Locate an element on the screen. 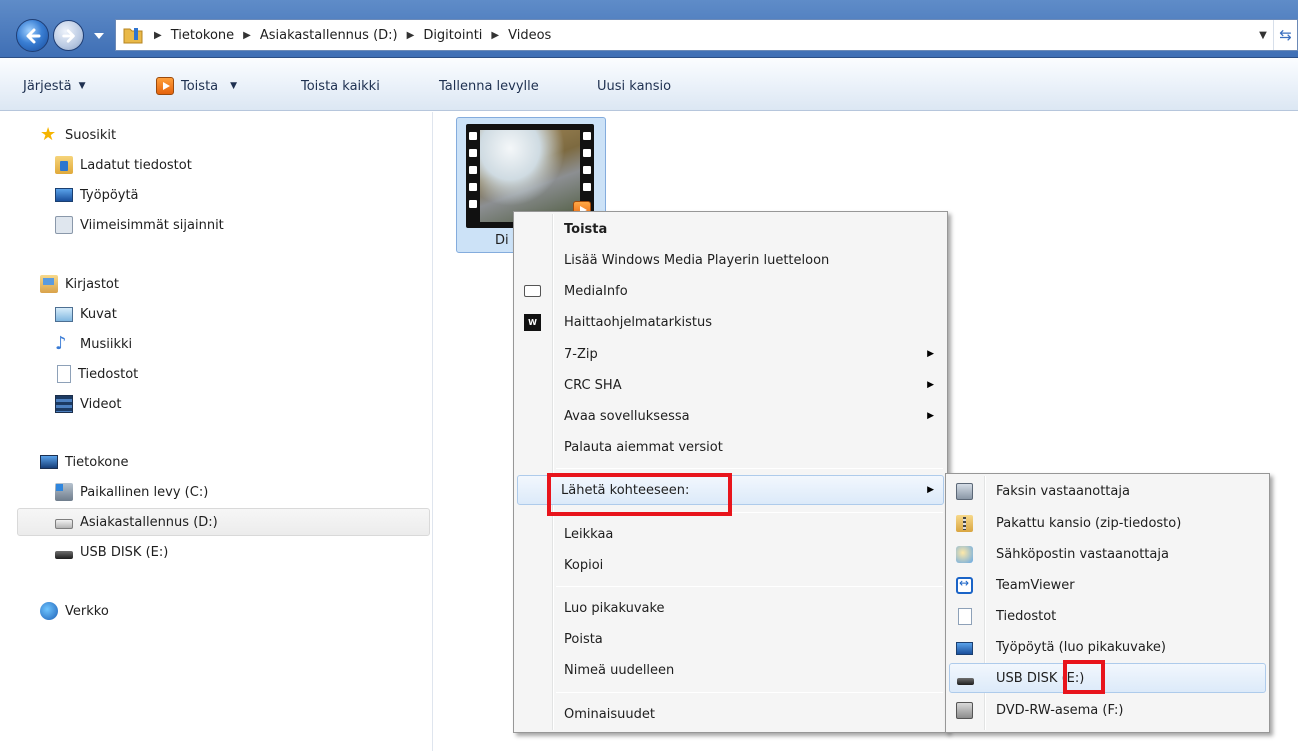 This screenshot has height=751, width=1298. menu-item-play: Toista is located at coordinates (730, 229).